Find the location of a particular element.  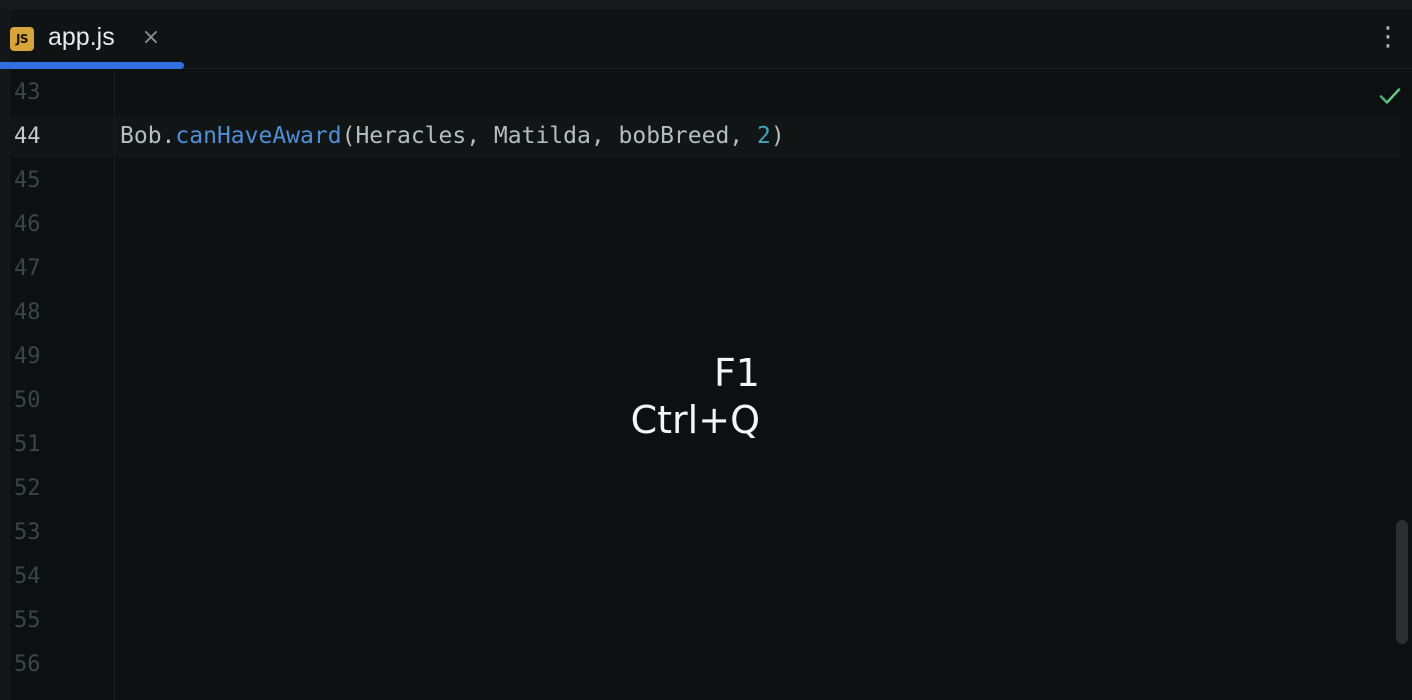

line-number: 46 is located at coordinates (27, 224).